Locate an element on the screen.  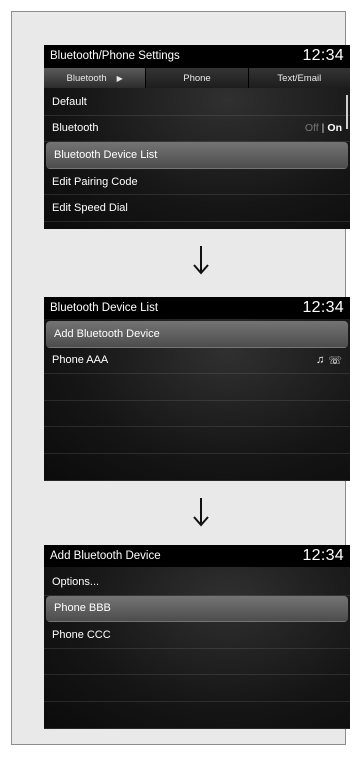
list-item-default: Default is located at coordinates (197, 102).